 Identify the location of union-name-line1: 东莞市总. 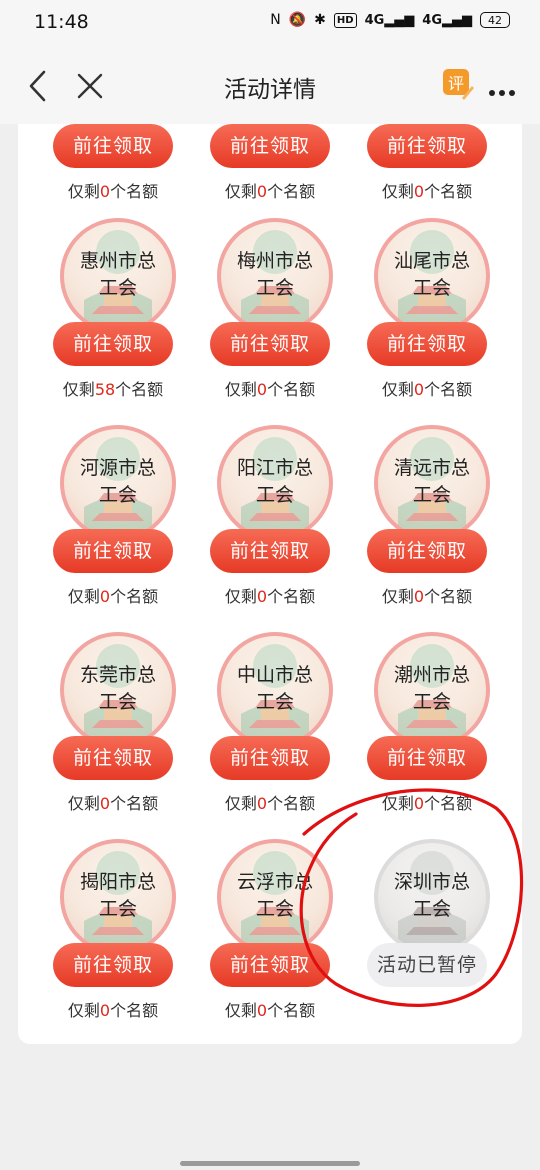
(117, 675).